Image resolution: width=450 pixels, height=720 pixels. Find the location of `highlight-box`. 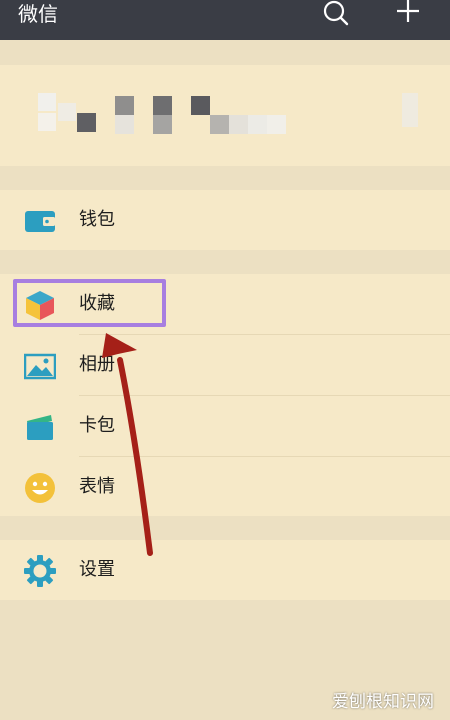

highlight-box is located at coordinates (89, 303).